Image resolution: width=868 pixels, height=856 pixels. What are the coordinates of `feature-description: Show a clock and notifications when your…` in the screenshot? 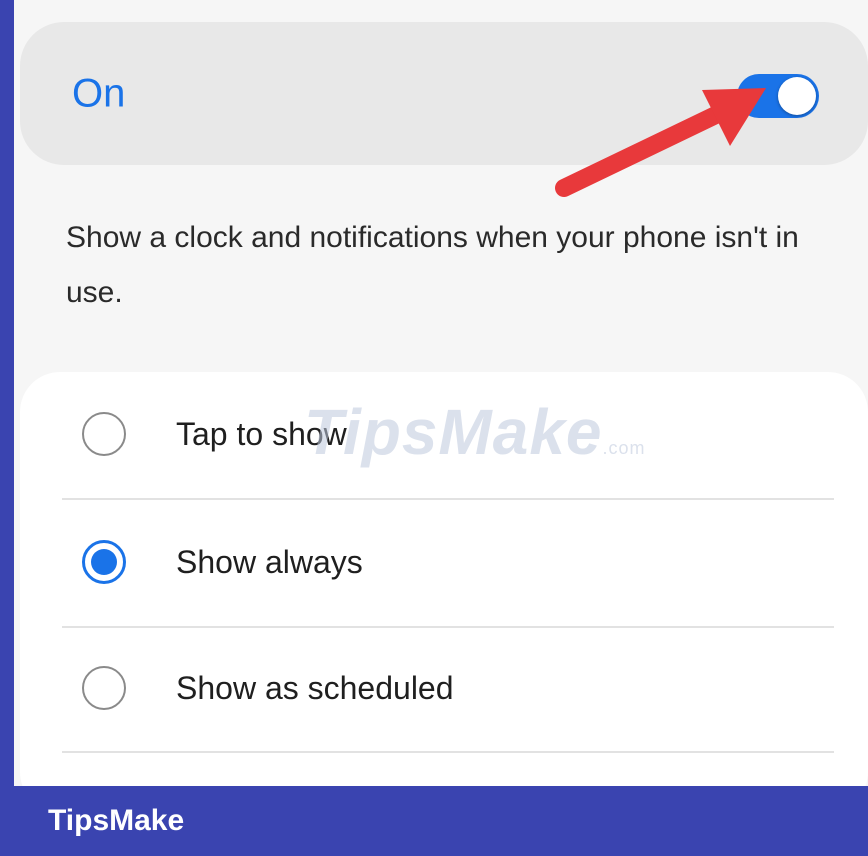 It's located at (432, 265).